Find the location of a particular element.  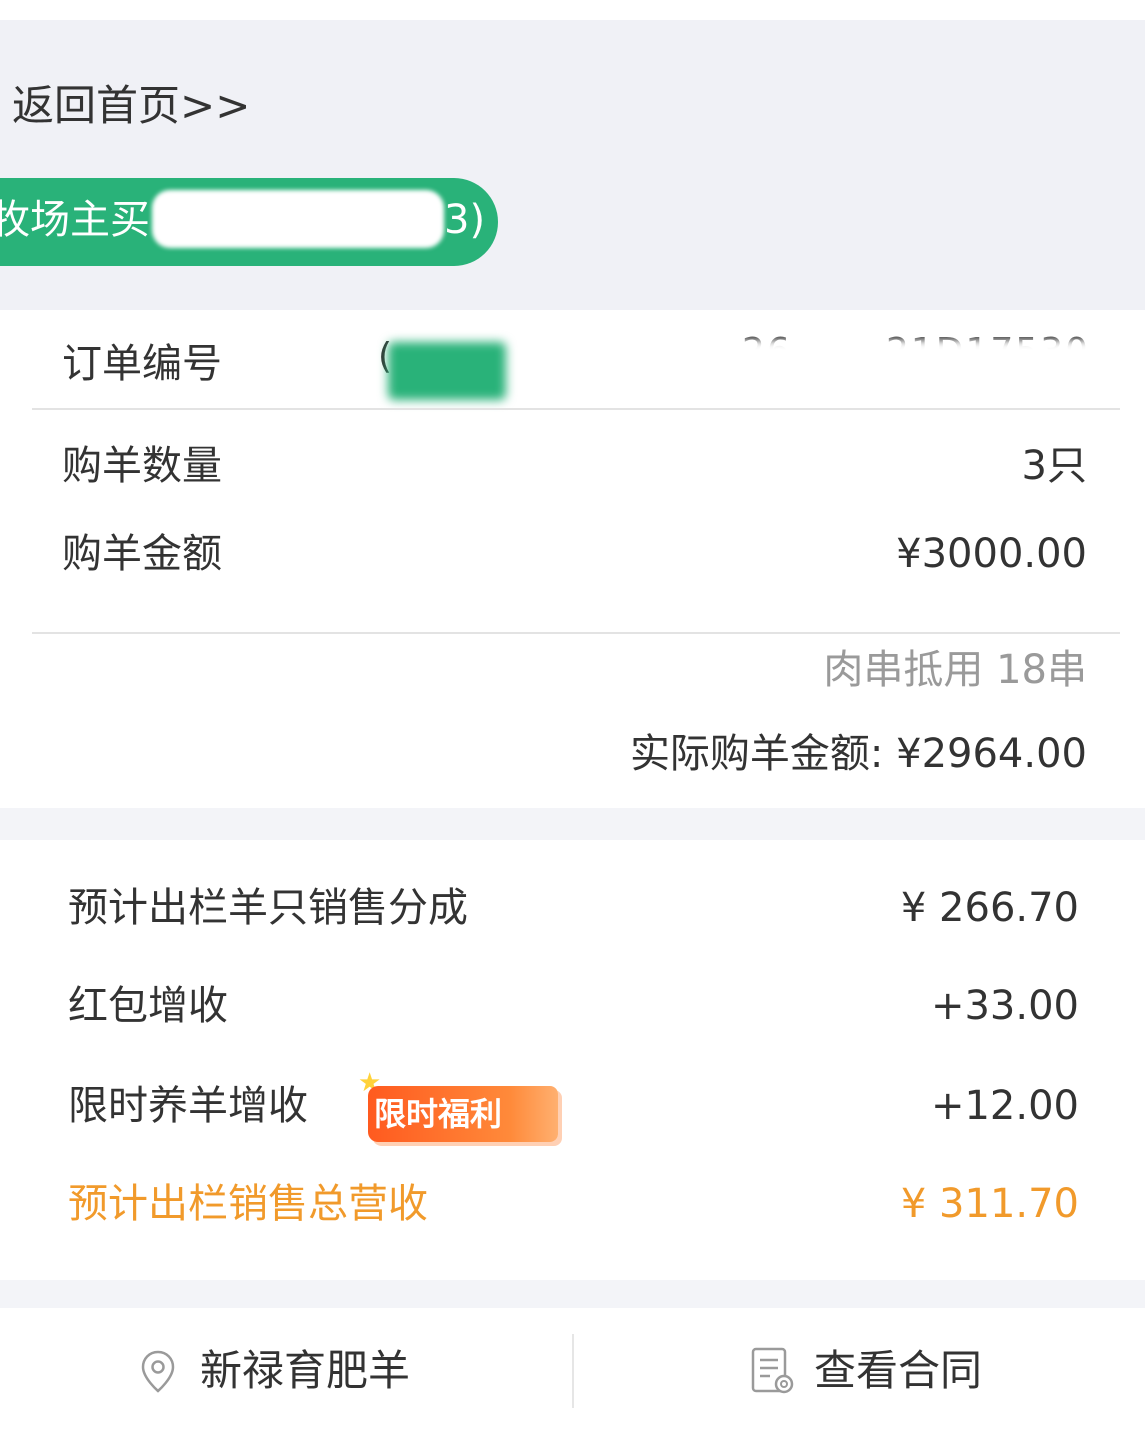

sales-share-value: ¥ 266.70 is located at coordinates (989, 908).